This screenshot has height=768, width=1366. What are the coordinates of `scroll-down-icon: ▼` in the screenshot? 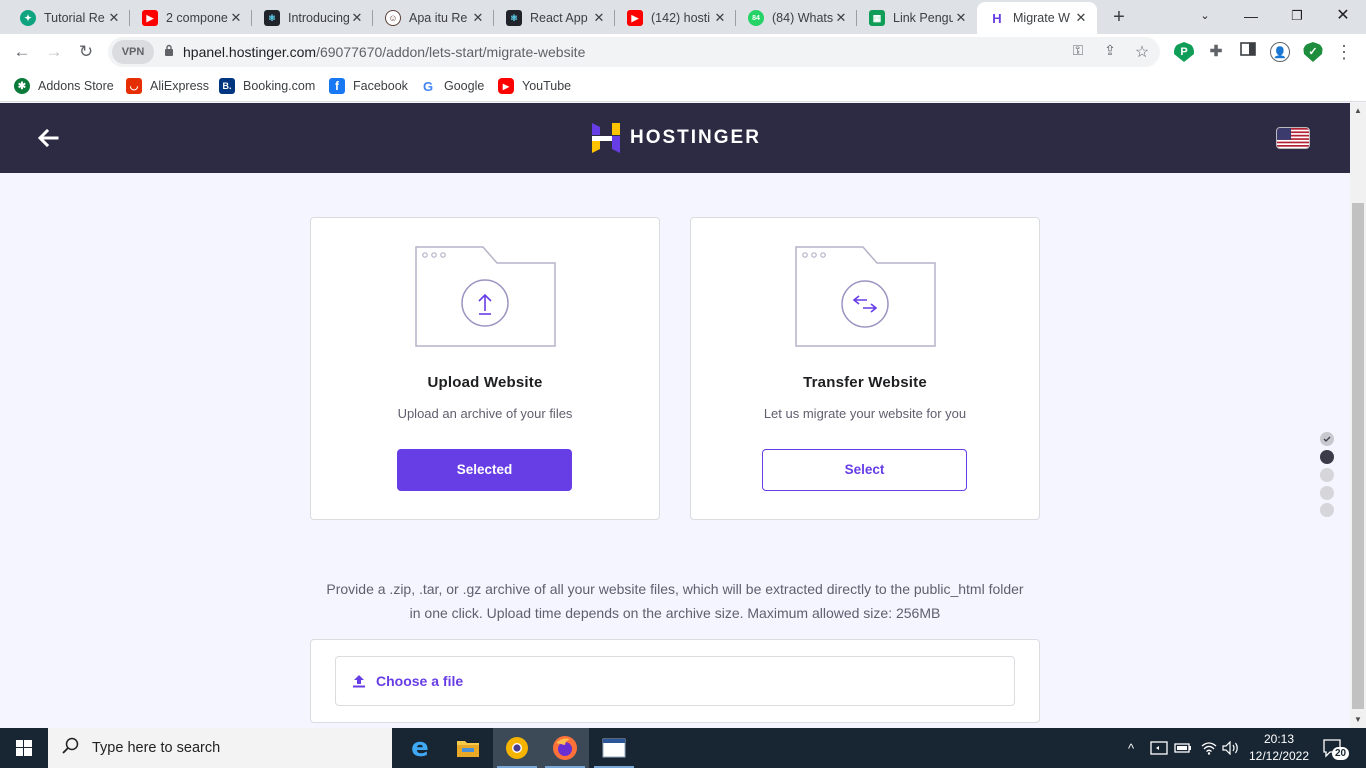 It's located at (1358, 719).